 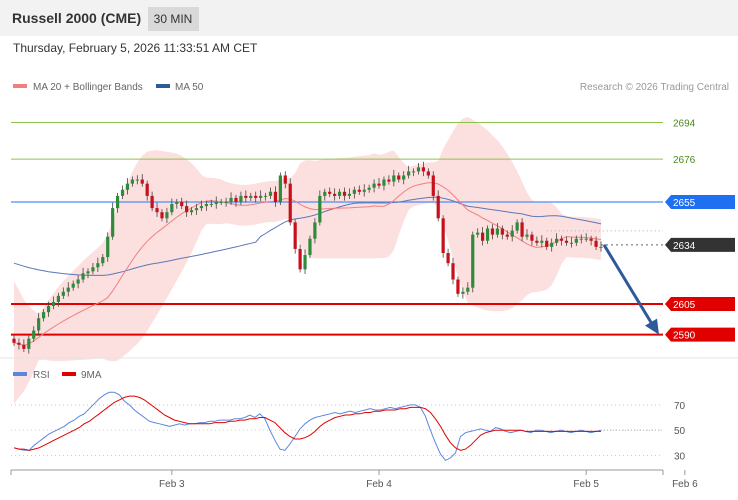 I want to click on legend-ma20-label: MA 20 + Bollinger Bands, so click(x=88, y=87).